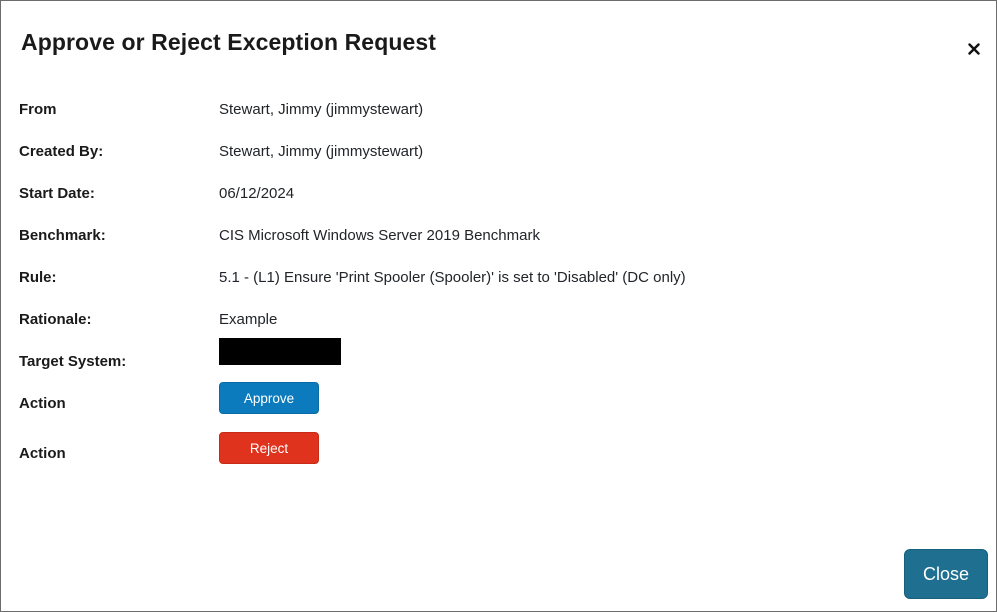 The width and height of the screenshot is (997, 612). What do you see at coordinates (61, 151) in the screenshot?
I see `created-by-label: Created By:` at bounding box center [61, 151].